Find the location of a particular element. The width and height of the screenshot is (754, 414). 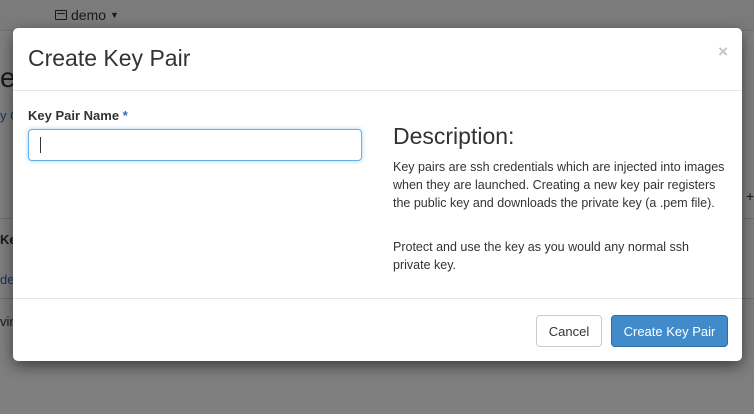

modal-title: Create Key Pair is located at coordinates (109, 58).